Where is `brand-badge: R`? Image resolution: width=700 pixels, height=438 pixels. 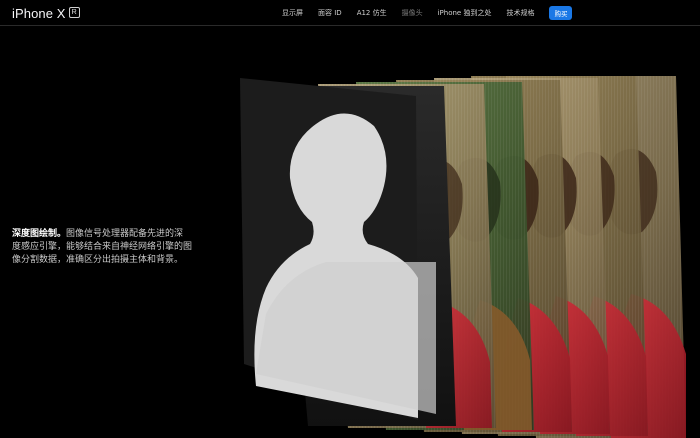
brand-badge: R is located at coordinates (74, 12).